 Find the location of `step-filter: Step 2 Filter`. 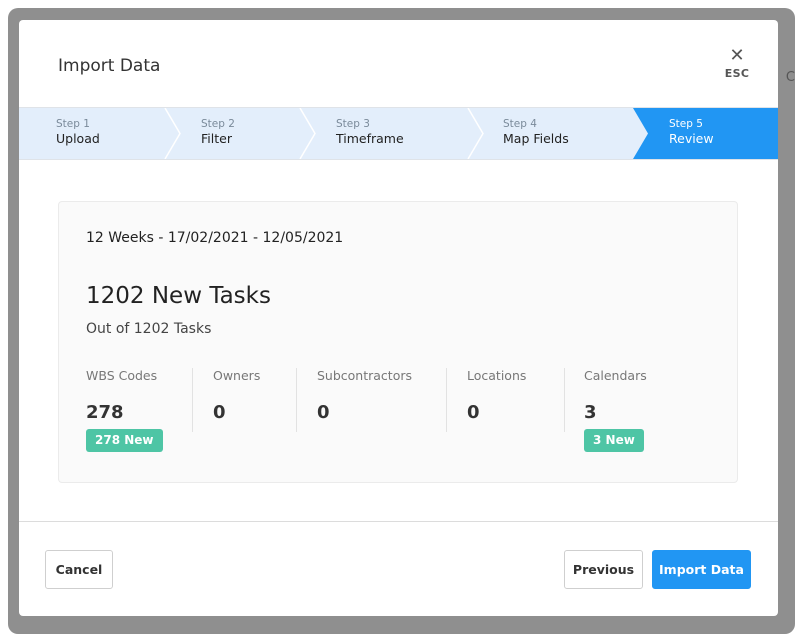

step-filter: Step 2 Filter is located at coordinates (218, 132).